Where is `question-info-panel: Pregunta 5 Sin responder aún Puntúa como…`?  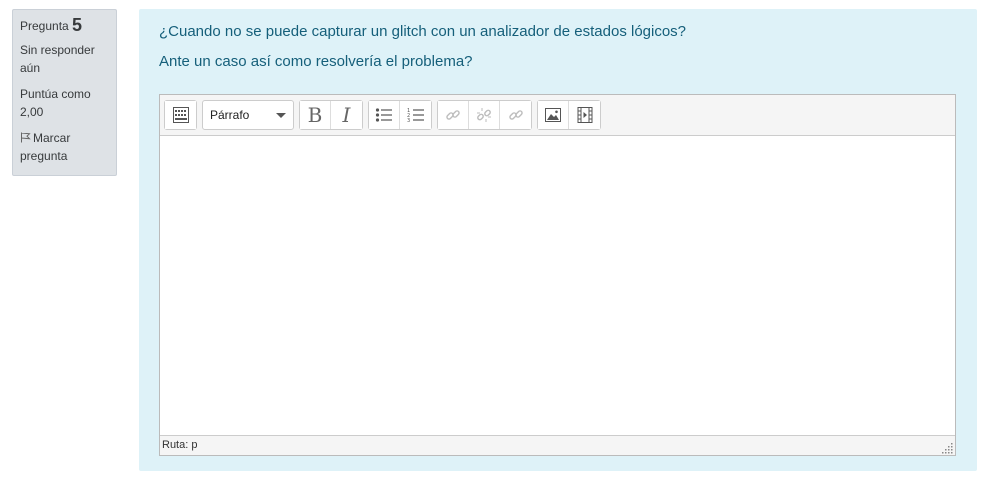
question-info-panel: Pregunta 5 Sin responder aún Puntúa como… is located at coordinates (64, 92).